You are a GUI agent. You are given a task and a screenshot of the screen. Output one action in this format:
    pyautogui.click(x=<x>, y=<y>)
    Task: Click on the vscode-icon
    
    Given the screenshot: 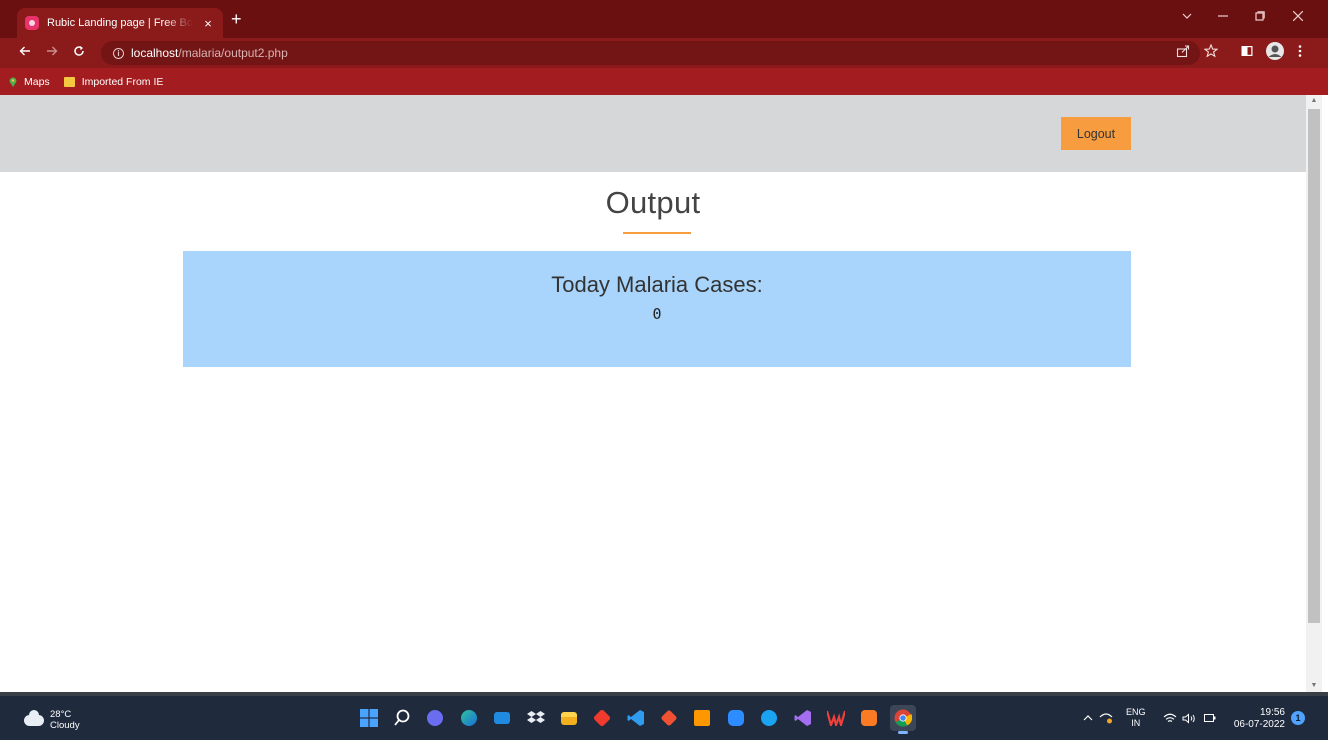 What is the action you would take?
    pyautogui.click(x=636, y=718)
    